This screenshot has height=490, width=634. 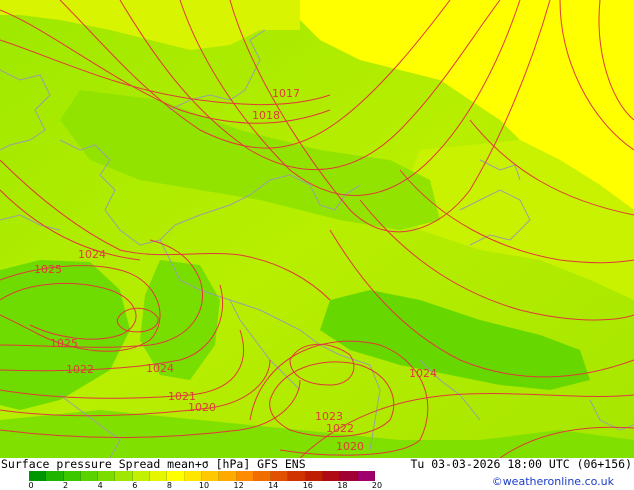 I want to click on legend-color-scale, so click(x=202, y=476).